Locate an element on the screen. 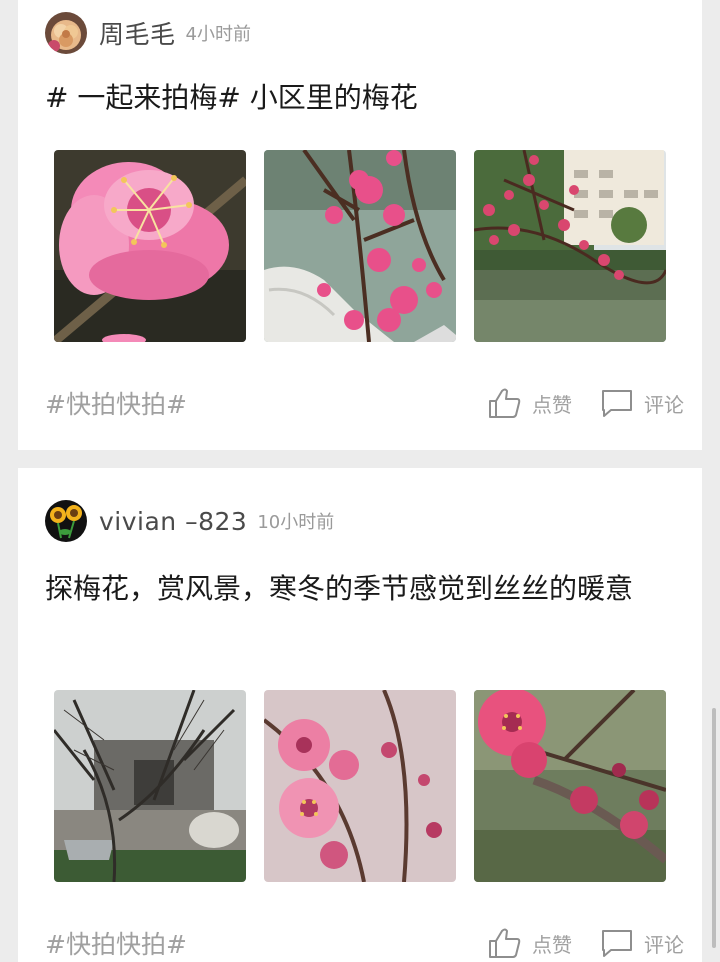  post-time: 4小时前 is located at coordinates (218, 34).